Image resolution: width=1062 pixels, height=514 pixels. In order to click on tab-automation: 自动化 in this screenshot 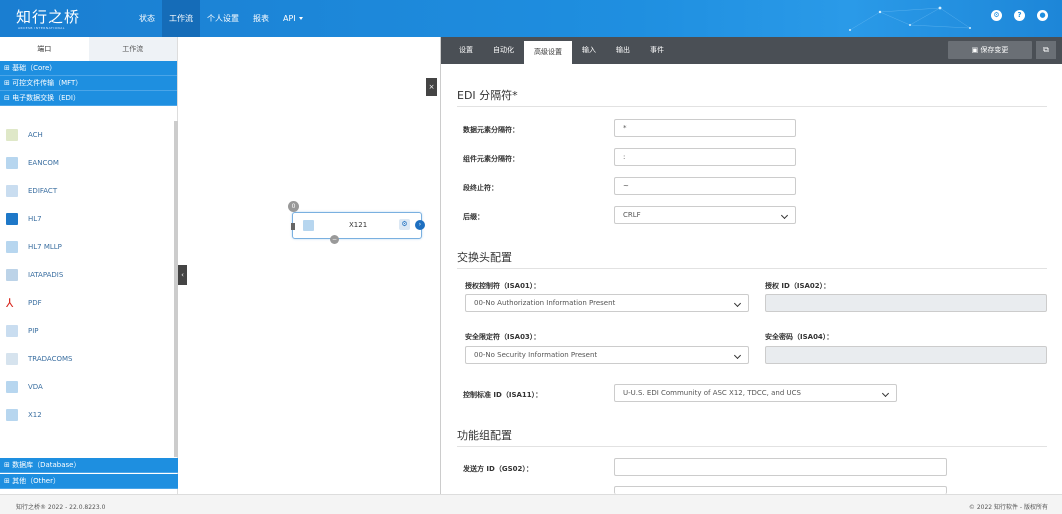, I will do `click(503, 50)`.